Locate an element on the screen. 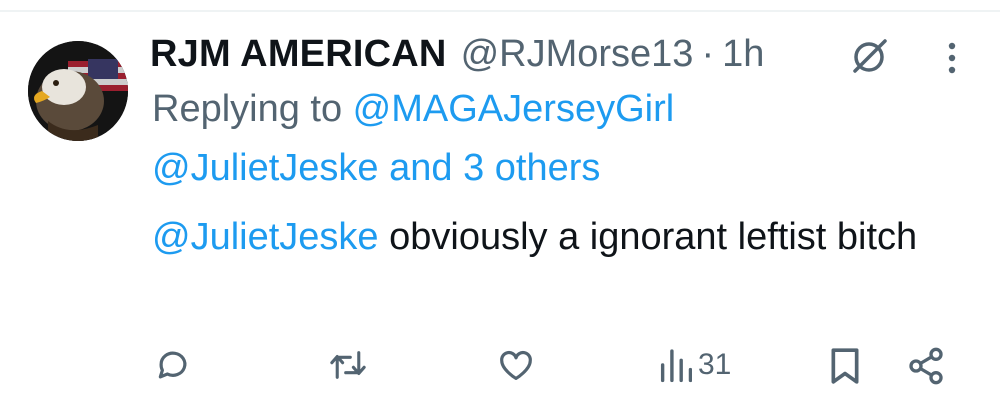  reply-mention-juliet: @JulietJeske is located at coordinates (265, 168).